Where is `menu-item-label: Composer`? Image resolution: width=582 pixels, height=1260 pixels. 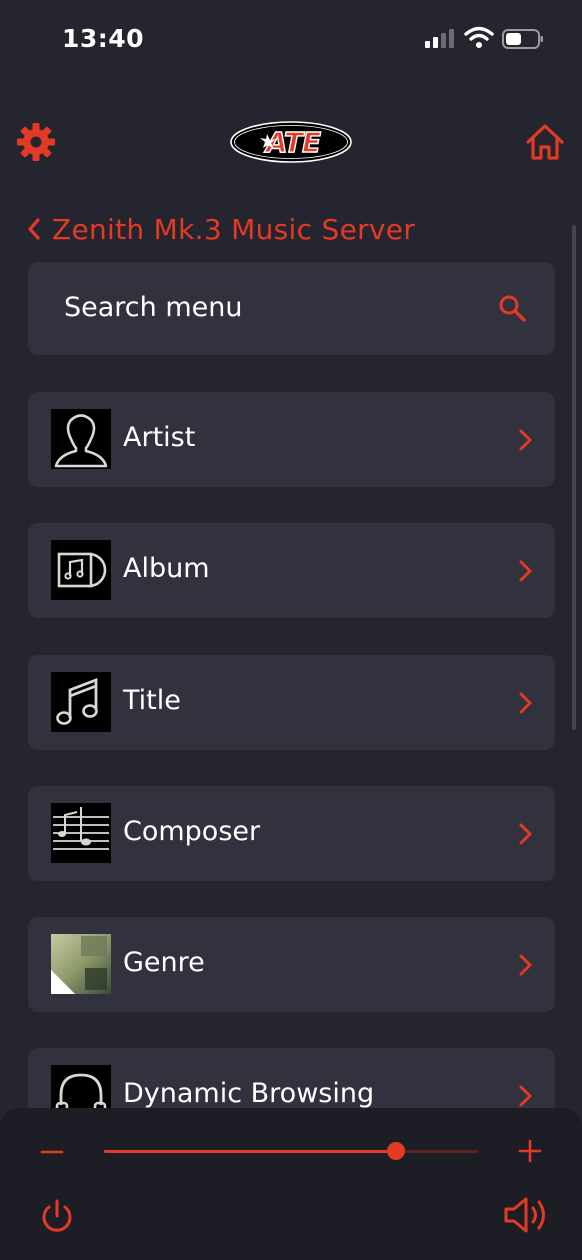 menu-item-label: Composer is located at coordinates (192, 831).